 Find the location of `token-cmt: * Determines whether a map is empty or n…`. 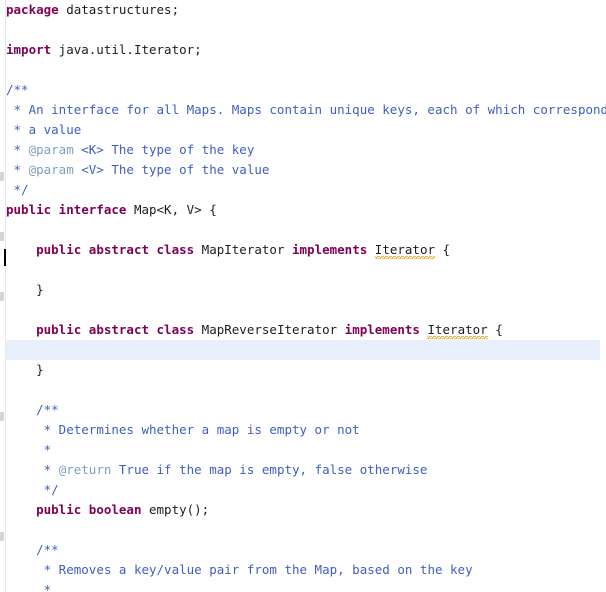

token-cmt: * Determines whether a map is empty or n… is located at coordinates (198, 429).